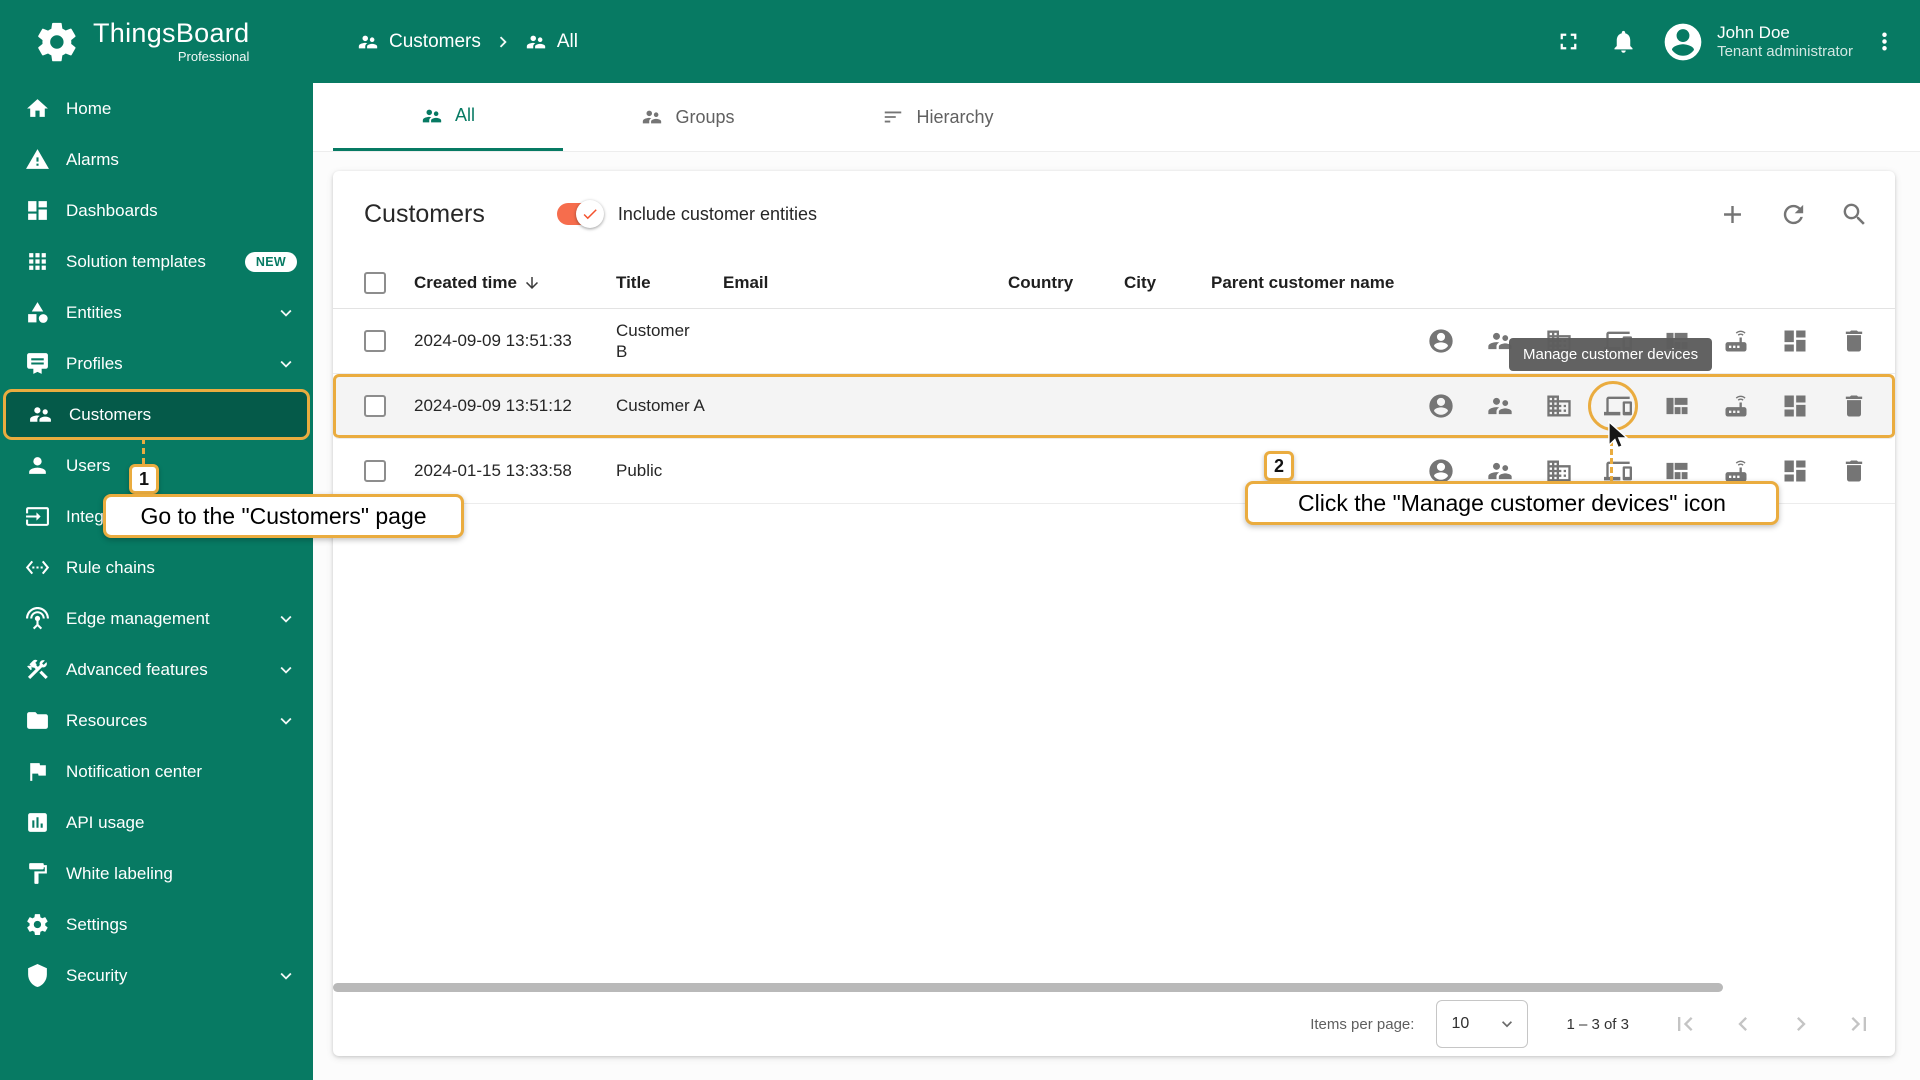  Describe the element at coordinates (1167, 283) in the screenshot. I see `column-city: City` at that location.